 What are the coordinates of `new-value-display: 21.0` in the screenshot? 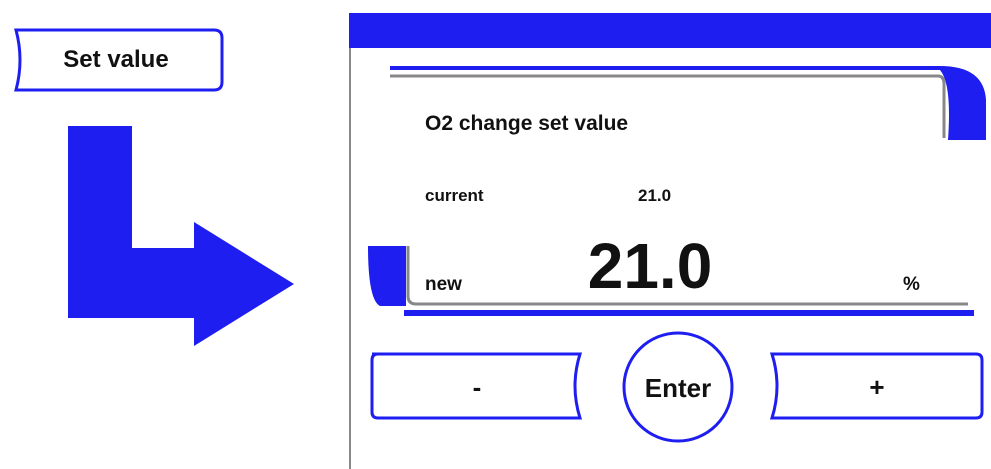 It's located at (650, 266).